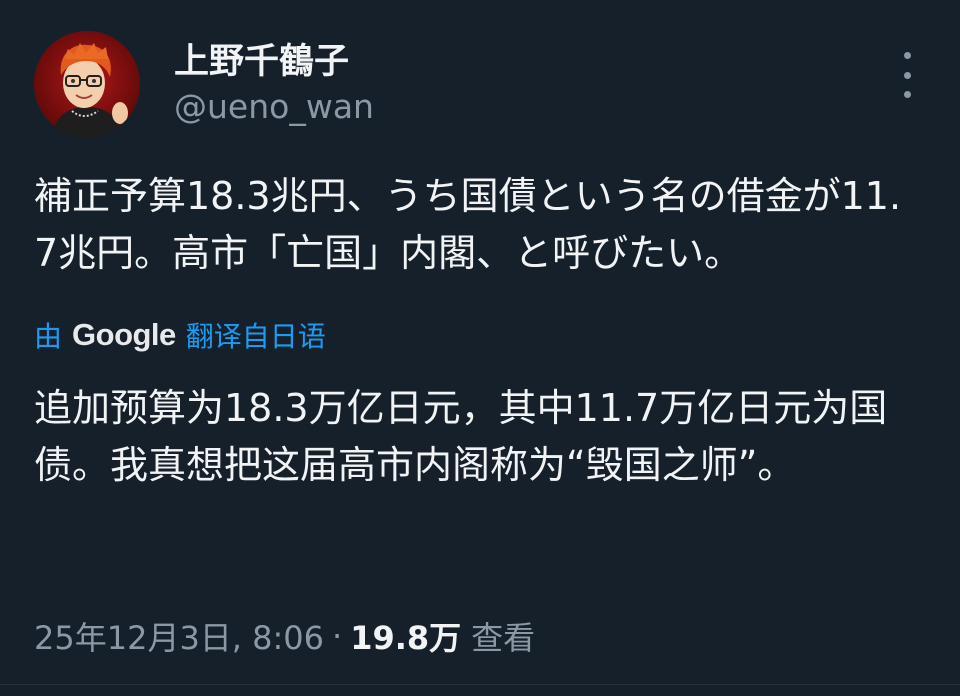  I want to click on author-handle: @ueno_wan, so click(274, 107).